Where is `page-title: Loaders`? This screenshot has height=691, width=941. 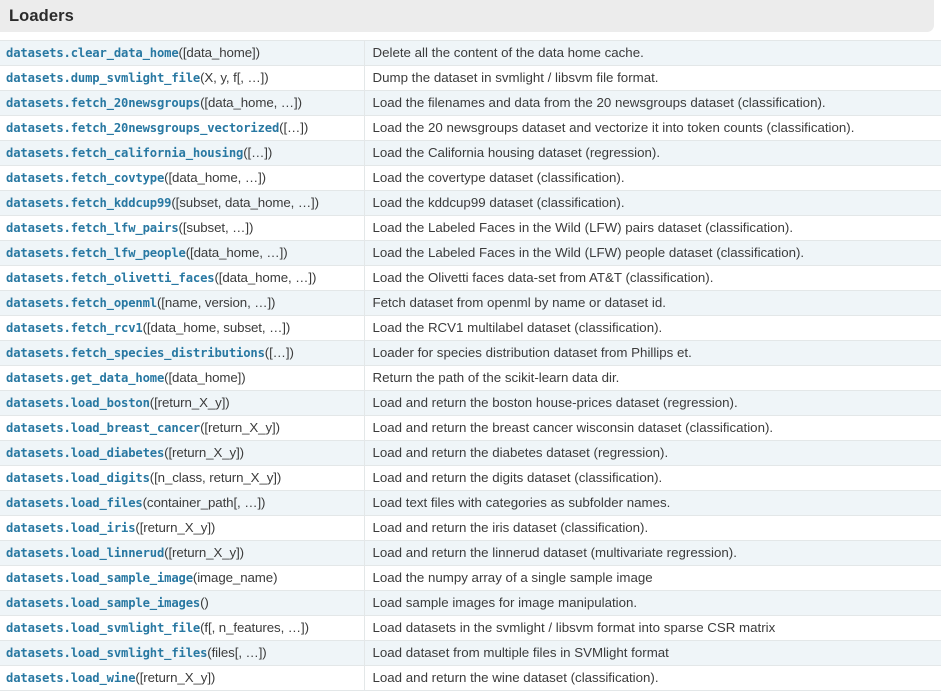 page-title: Loaders is located at coordinates (41, 15).